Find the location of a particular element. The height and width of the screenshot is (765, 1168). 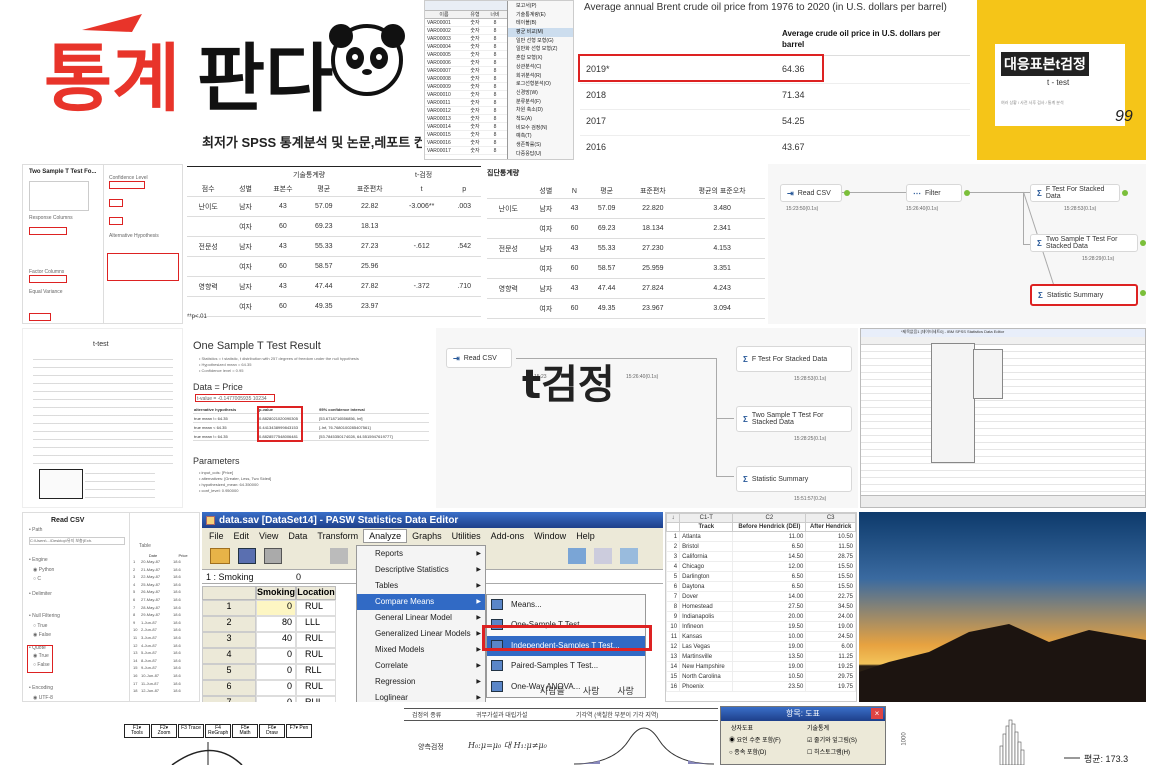

scale-icon is located at coordinates (603, 556).